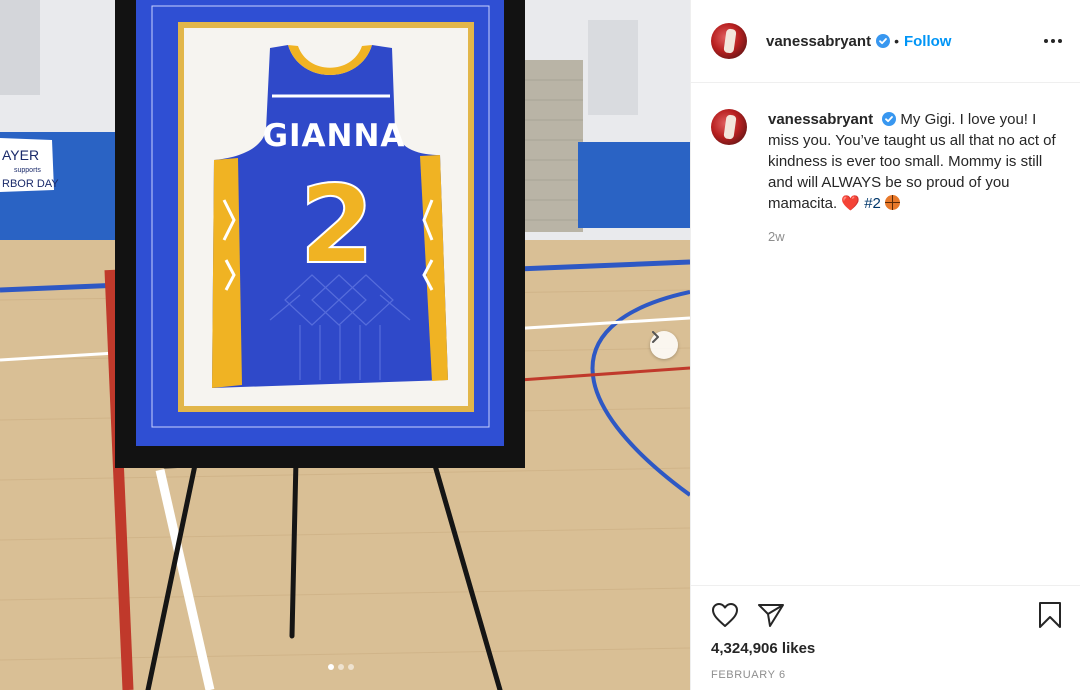 The width and height of the screenshot is (1080, 690). I want to click on carousel-next-button, so click(664, 345).